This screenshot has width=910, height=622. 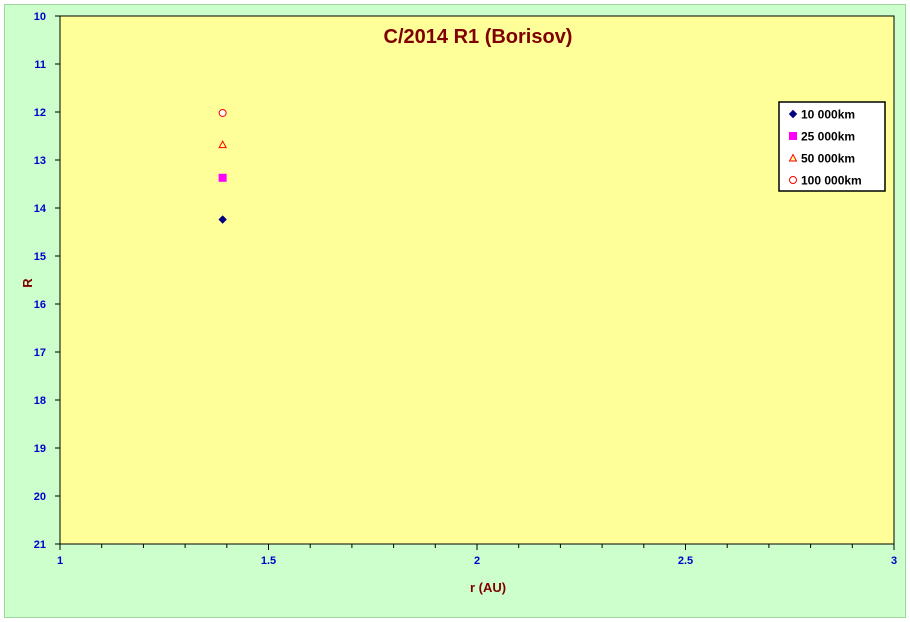 What do you see at coordinates (40, 401) in the screenshot?
I see `y-tick-label: 18` at bounding box center [40, 401].